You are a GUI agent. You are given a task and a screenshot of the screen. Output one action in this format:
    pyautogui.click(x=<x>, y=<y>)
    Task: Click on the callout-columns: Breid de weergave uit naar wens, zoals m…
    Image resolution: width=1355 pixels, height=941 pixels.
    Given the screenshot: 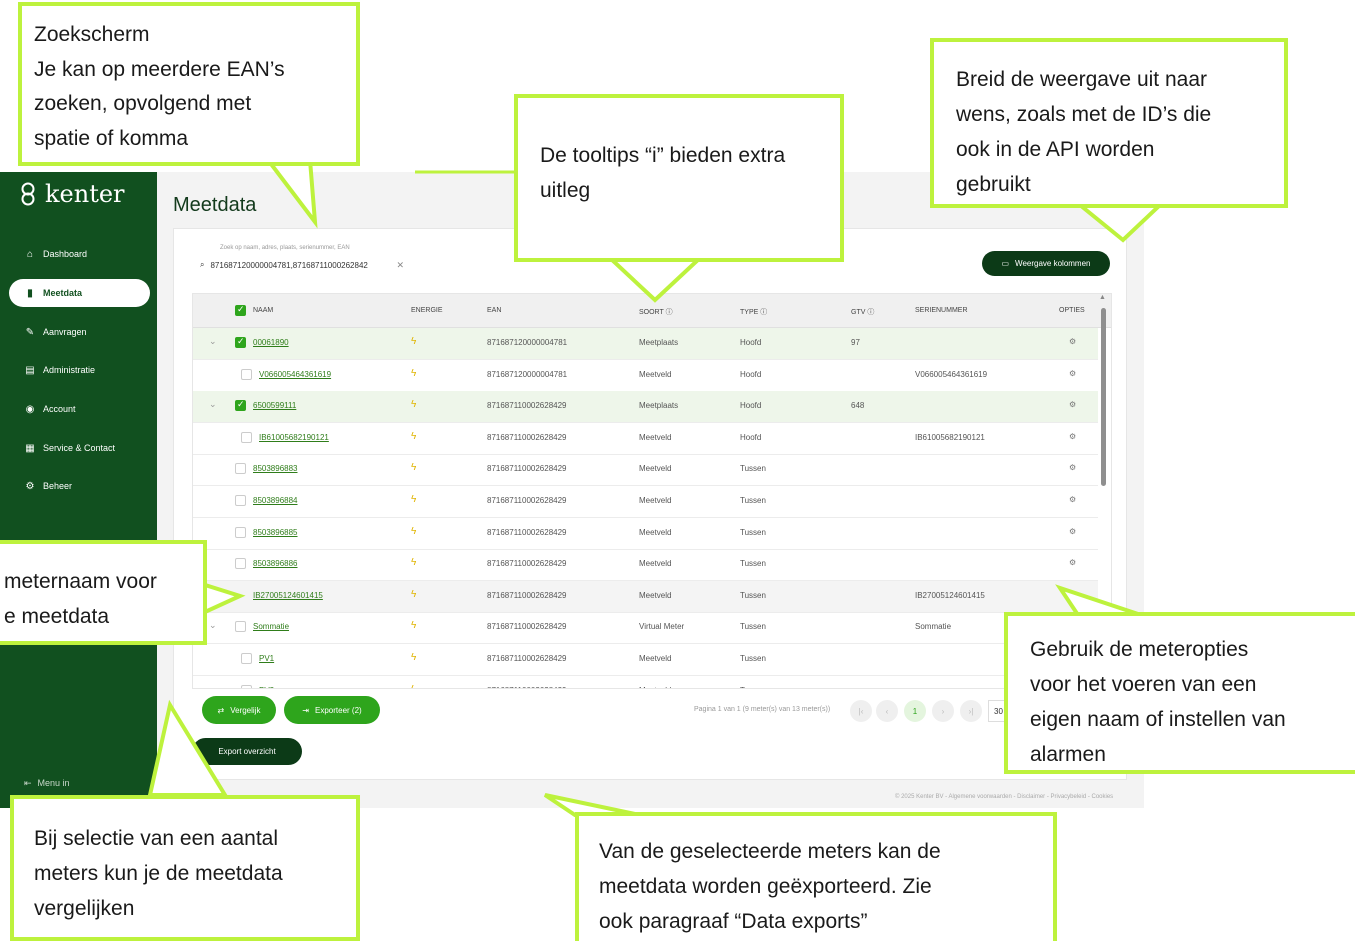 What is the action you would take?
    pyautogui.click(x=1109, y=123)
    